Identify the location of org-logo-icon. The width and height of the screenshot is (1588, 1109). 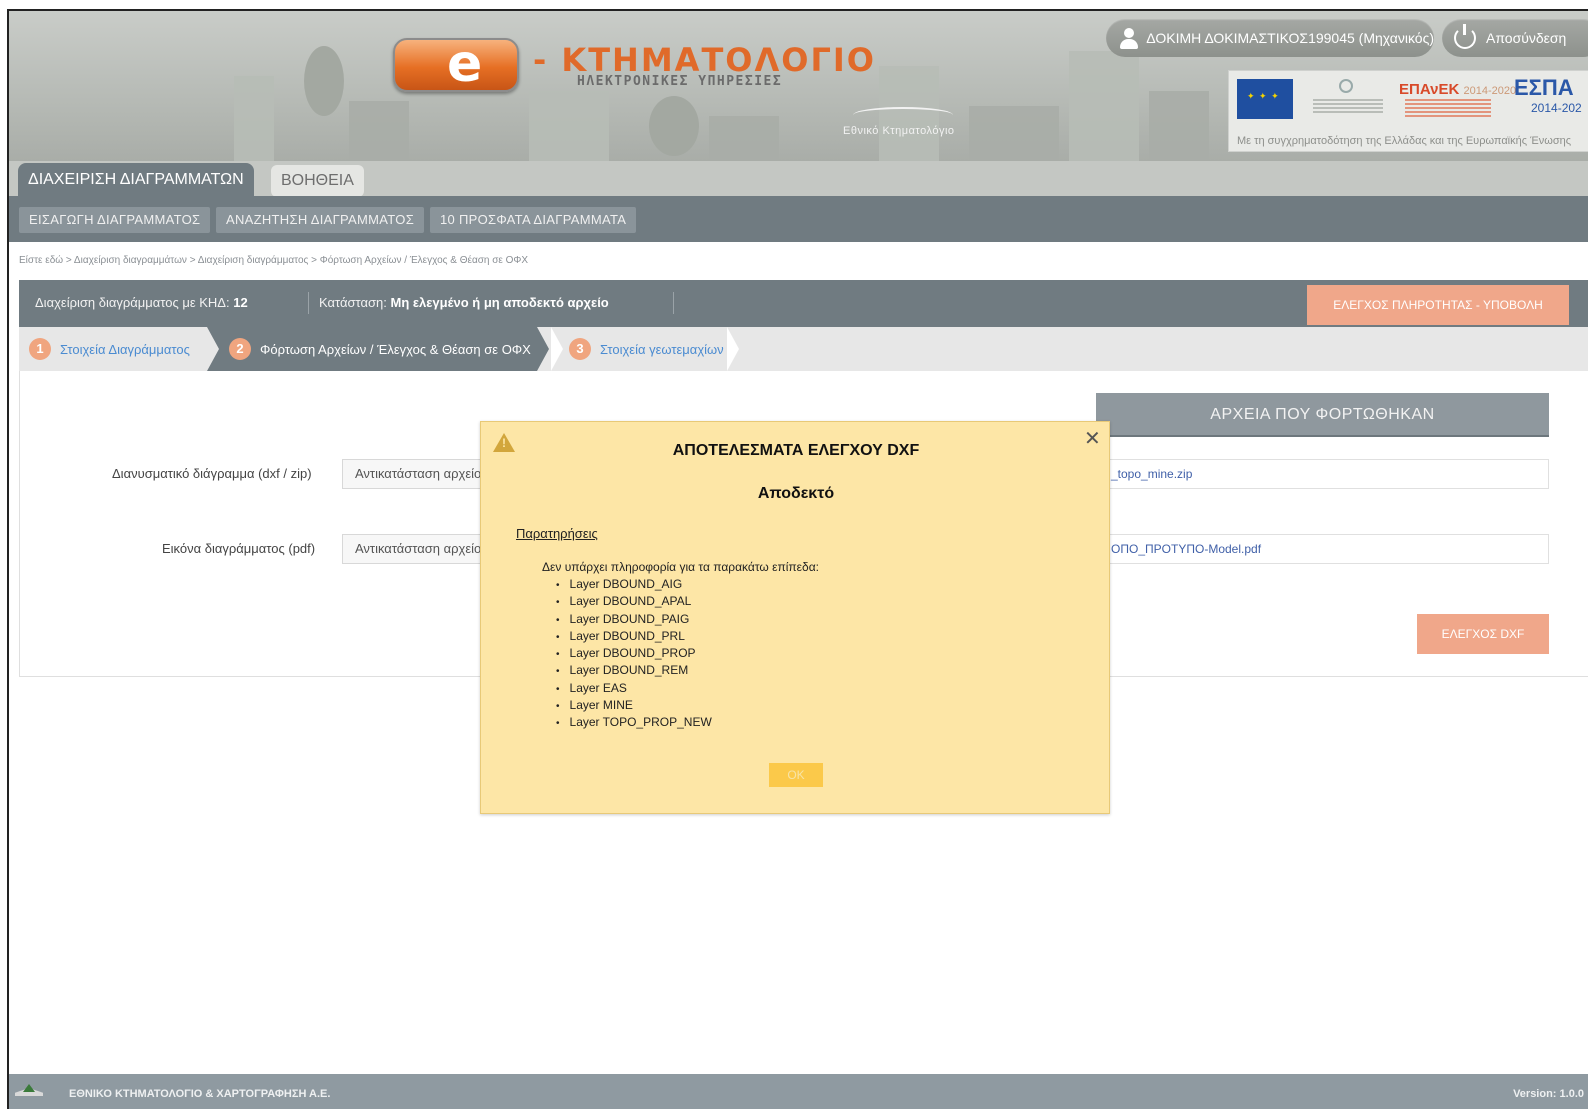
(29, 1091).